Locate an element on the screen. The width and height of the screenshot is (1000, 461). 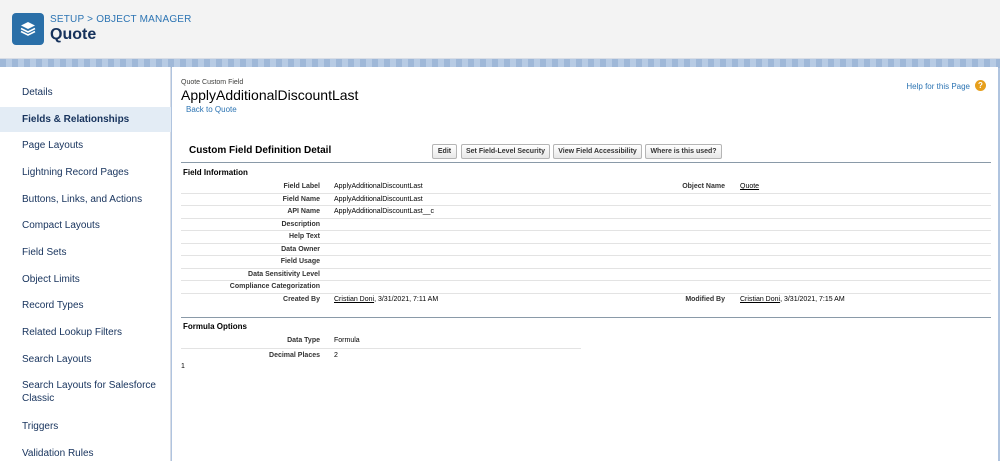
api-name-label: API Name is located at coordinates (303, 211).